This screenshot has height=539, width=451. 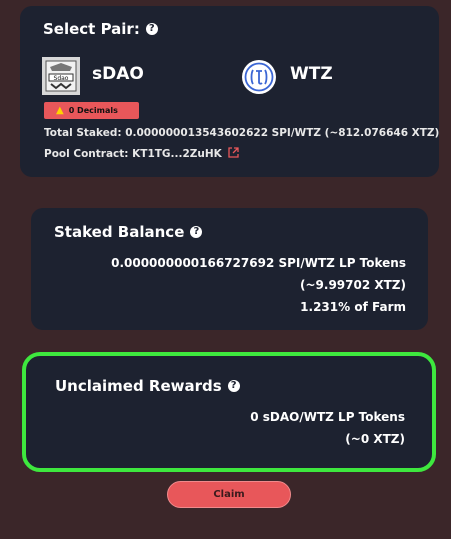 What do you see at coordinates (353, 285) in the screenshot?
I see `staked-xtz-value: (~9.99702 XTZ)` at bounding box center [353, 285].